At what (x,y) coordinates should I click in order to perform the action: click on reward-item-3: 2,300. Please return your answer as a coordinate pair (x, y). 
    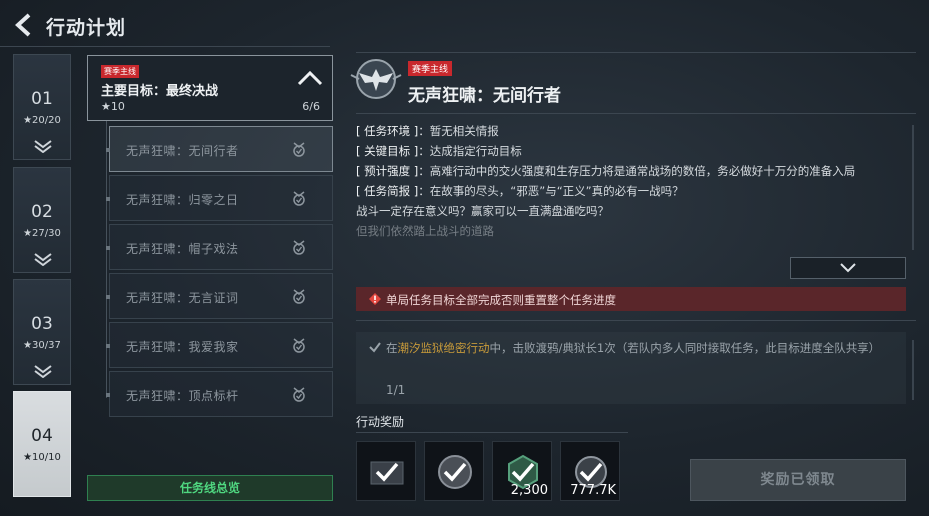
    Looking at the image, I should click on (522, 471).